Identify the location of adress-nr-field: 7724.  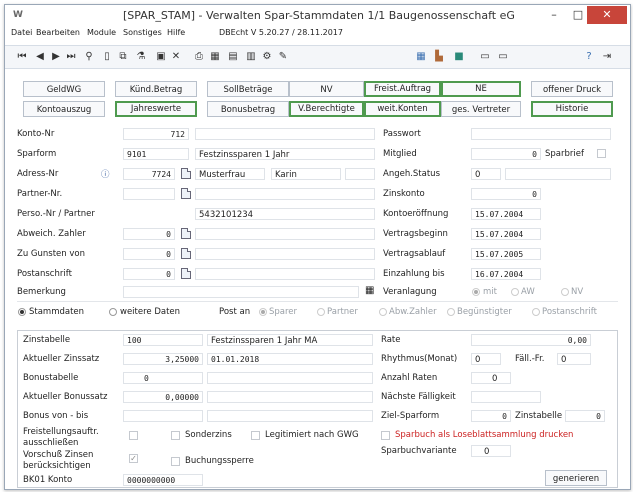
(149, 174).